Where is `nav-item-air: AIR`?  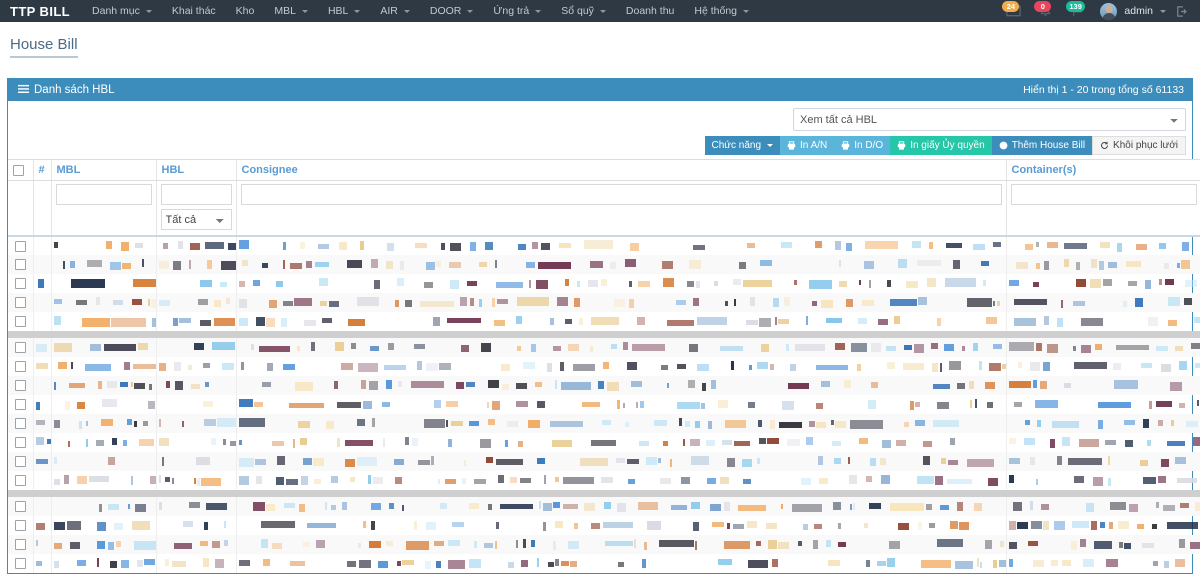 nav-item-air: AIR is located at coordinates (395, 11).